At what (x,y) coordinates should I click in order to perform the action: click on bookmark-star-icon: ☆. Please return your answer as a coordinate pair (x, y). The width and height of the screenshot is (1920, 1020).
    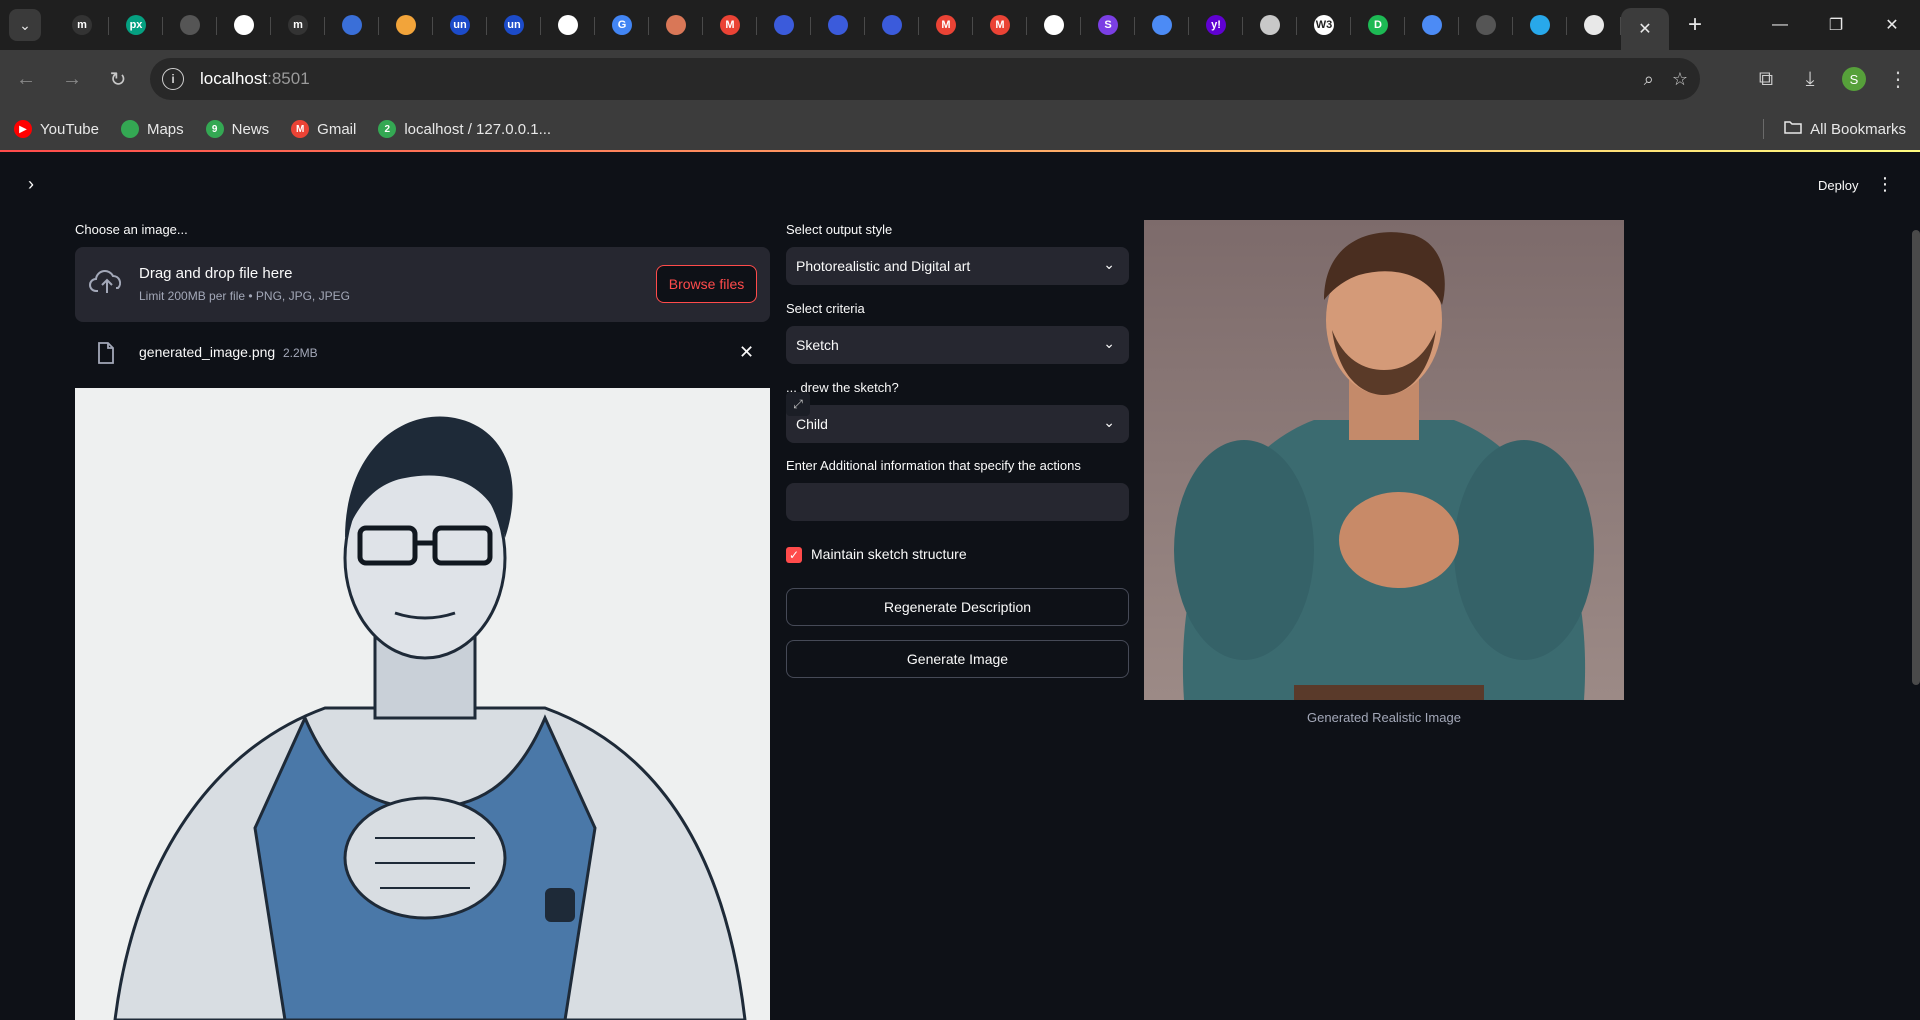
    Looking at the image, I should click on (1680, 79).